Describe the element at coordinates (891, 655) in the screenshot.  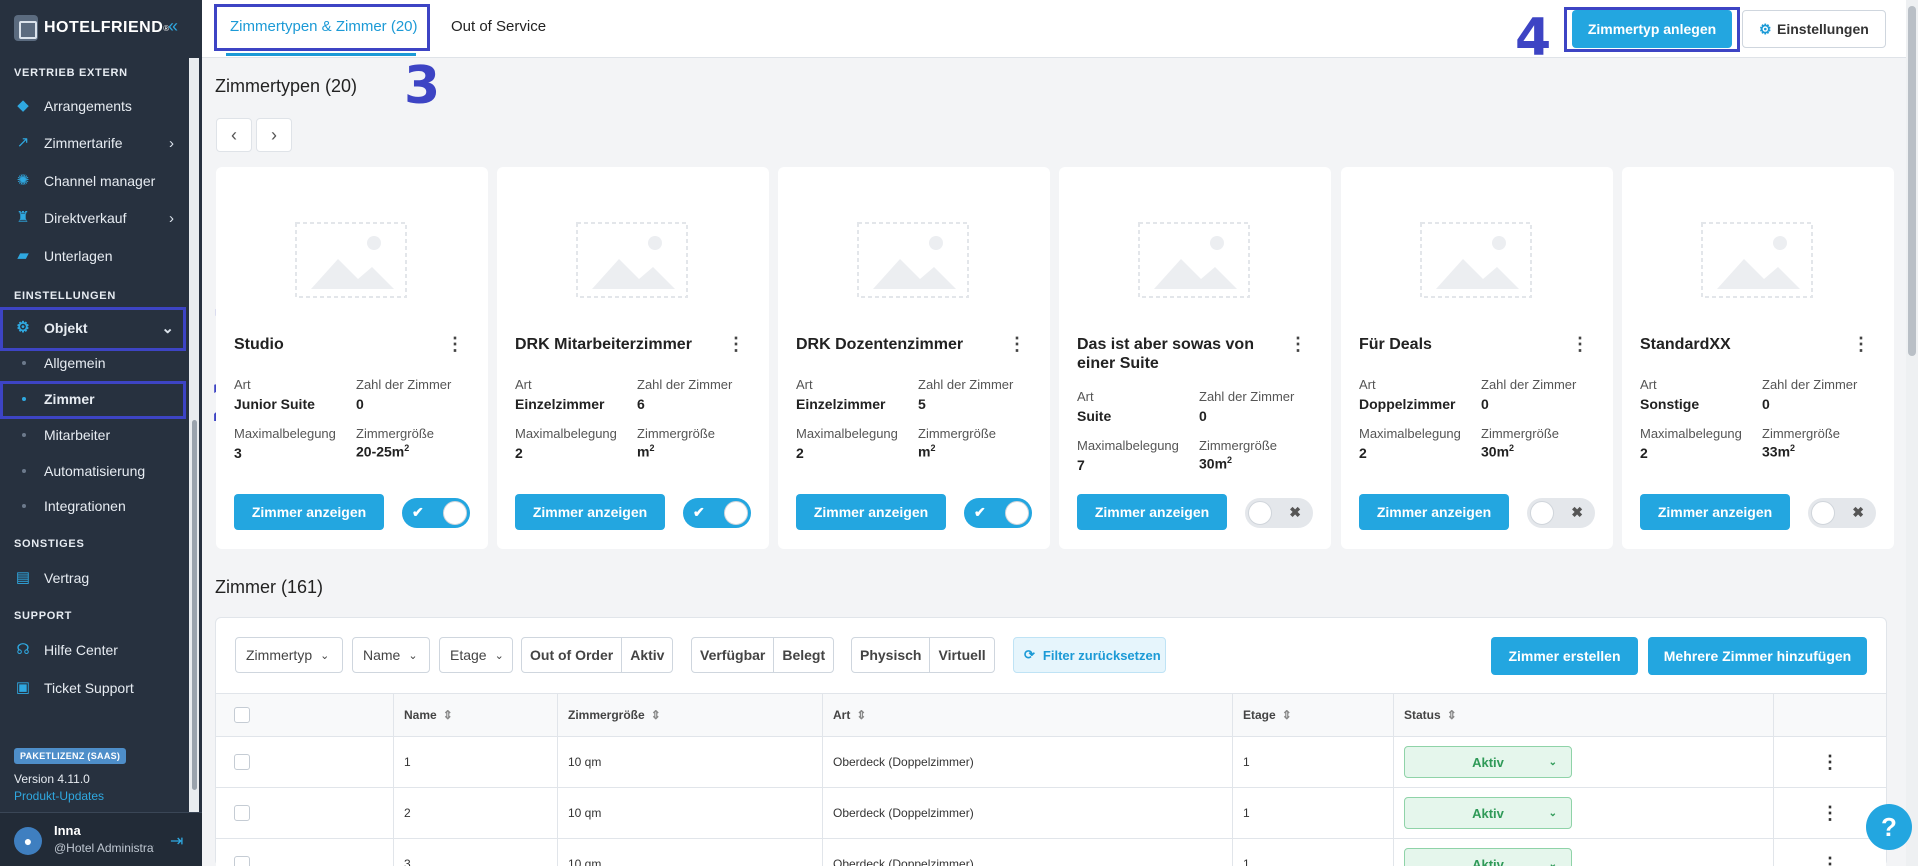
I see `filter-physisch: Physisch` at that location.